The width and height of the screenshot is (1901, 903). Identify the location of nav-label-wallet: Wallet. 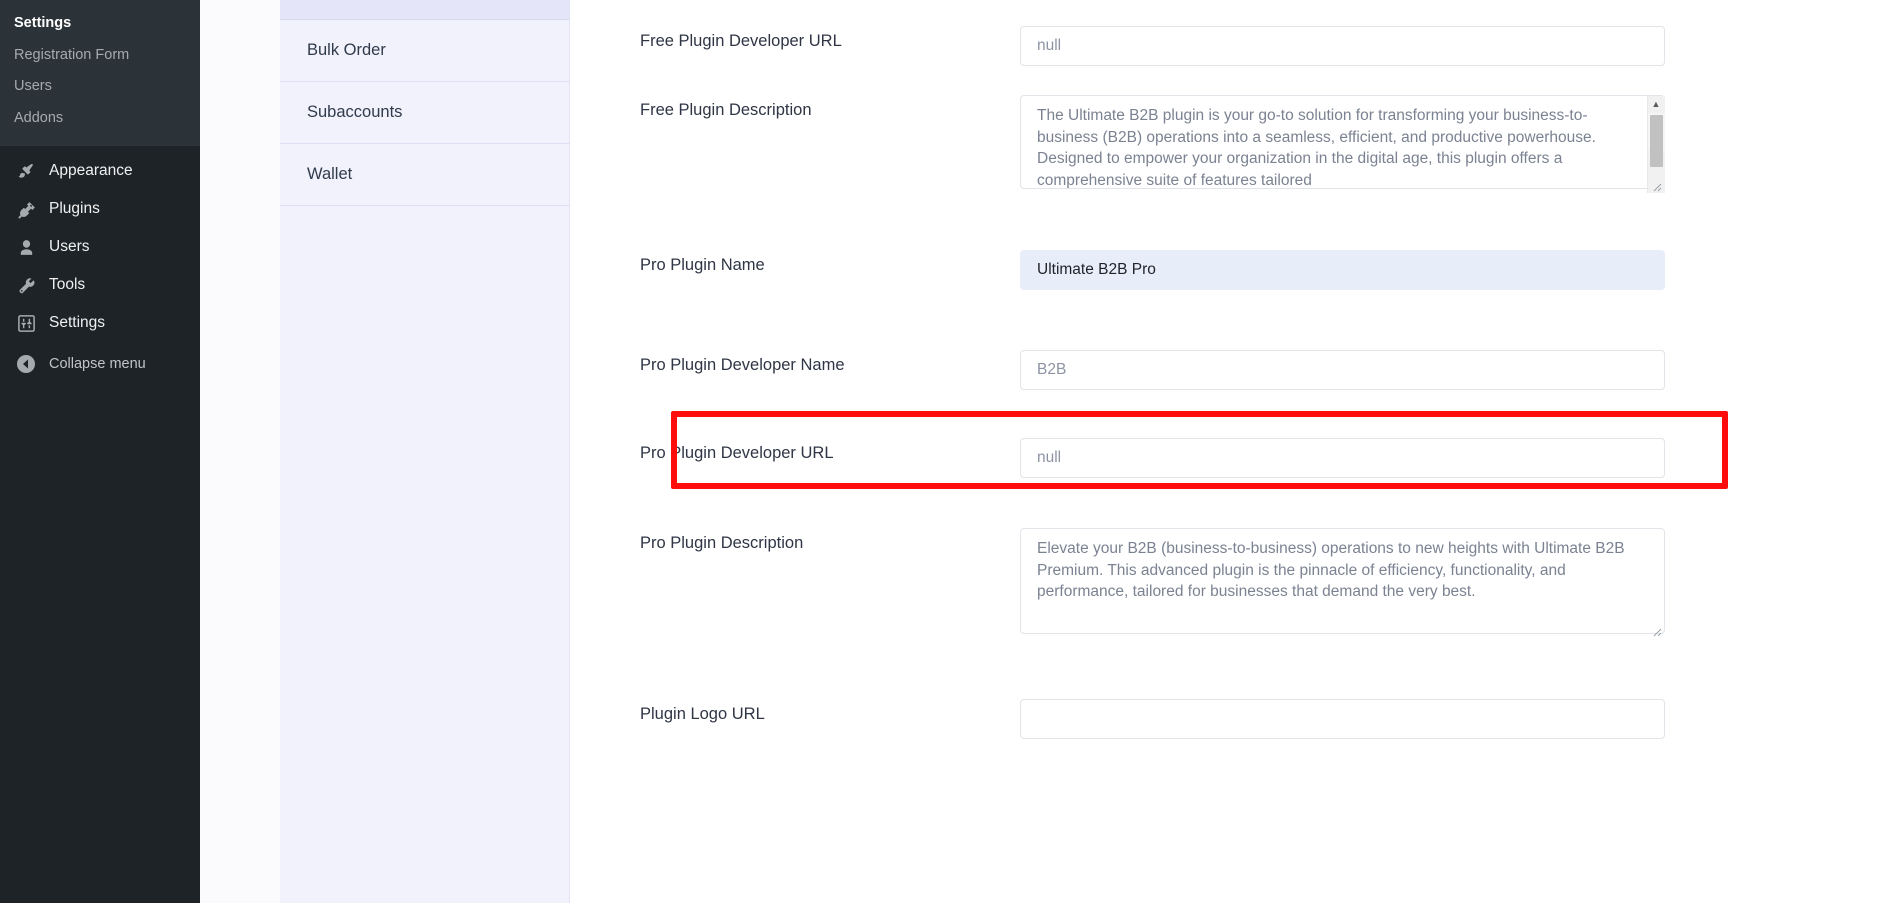
(330, 174).